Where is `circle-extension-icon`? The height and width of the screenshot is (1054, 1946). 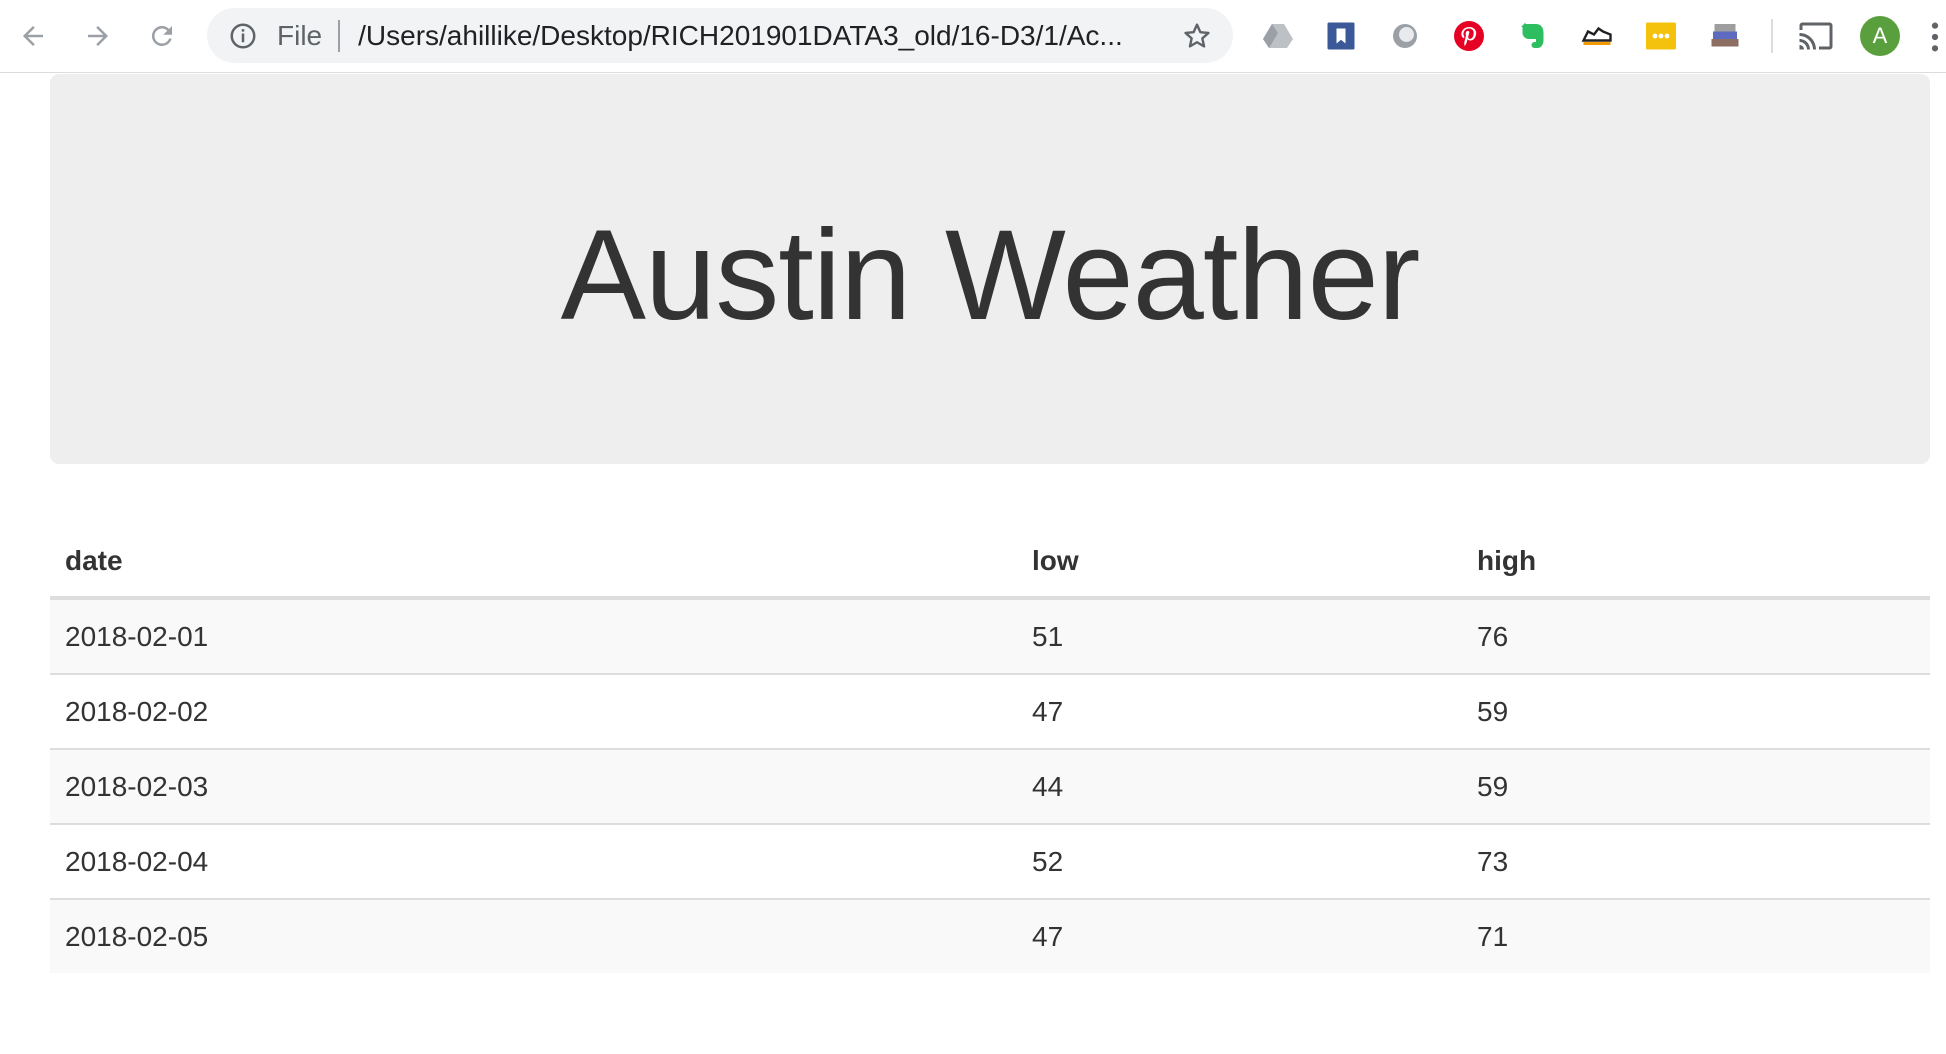
circle-extension-icon is located at coordinates (1405, 36).